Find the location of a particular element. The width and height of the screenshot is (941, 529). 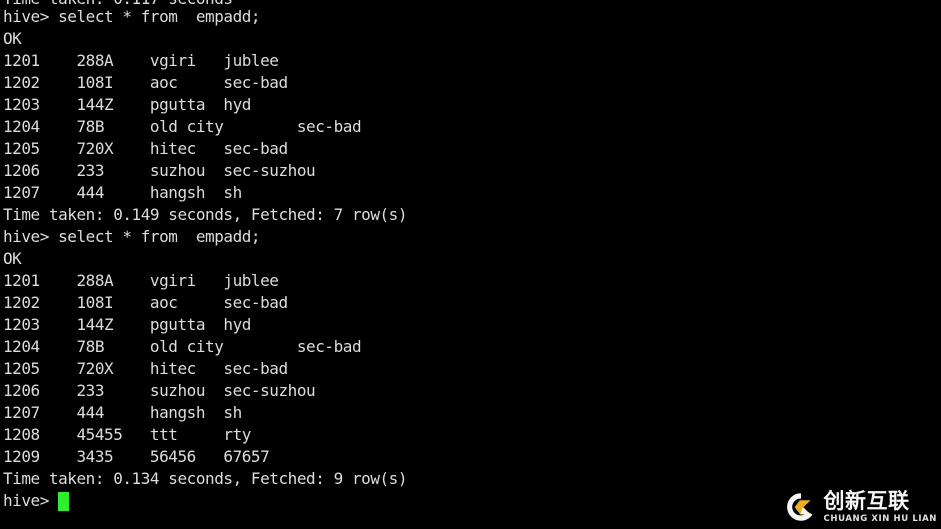

terminal-line-row: 1208 45455 ttt rty is located at coordinates (127, 434).